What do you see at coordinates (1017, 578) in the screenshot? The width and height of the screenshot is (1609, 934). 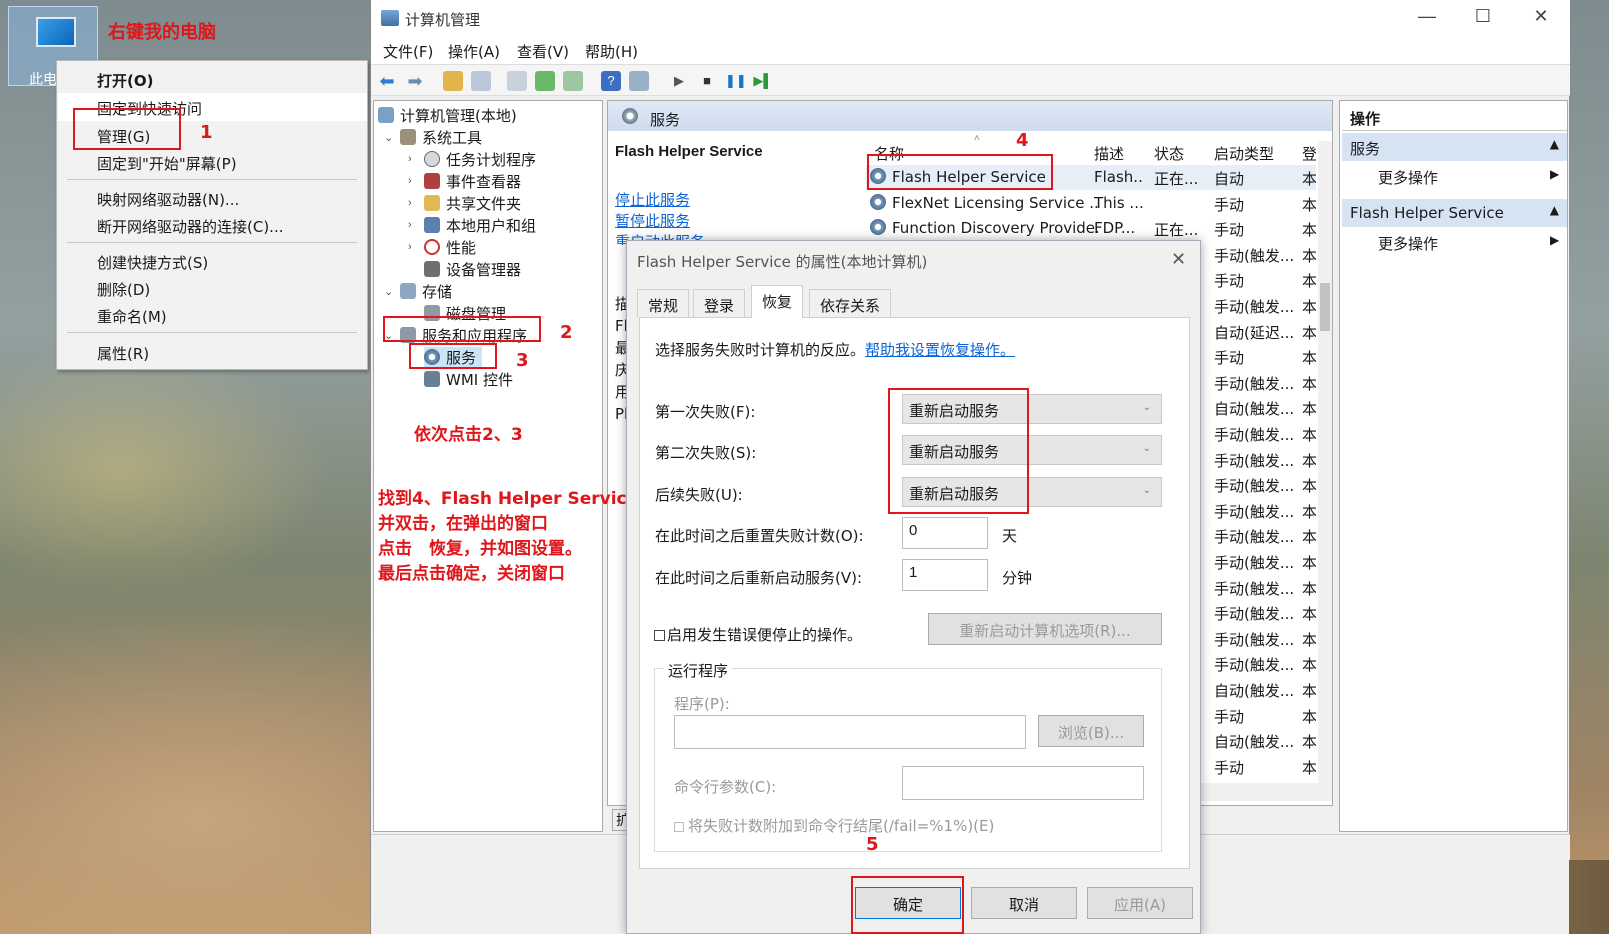 I see `restart-minutes-unit: 分钟` at bounding box center [1017, 578].